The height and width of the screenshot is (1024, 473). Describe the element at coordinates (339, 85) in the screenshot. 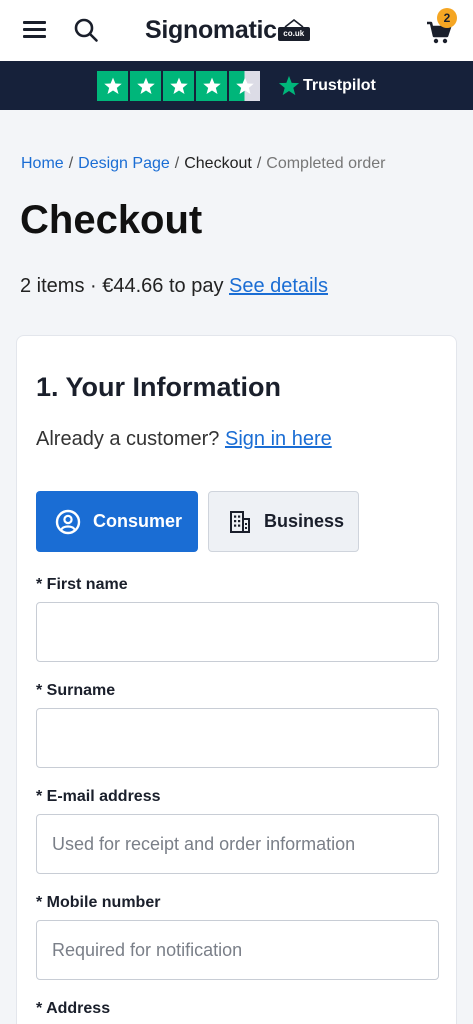

I see `trustpilot-label: Trustpilot` at that location.